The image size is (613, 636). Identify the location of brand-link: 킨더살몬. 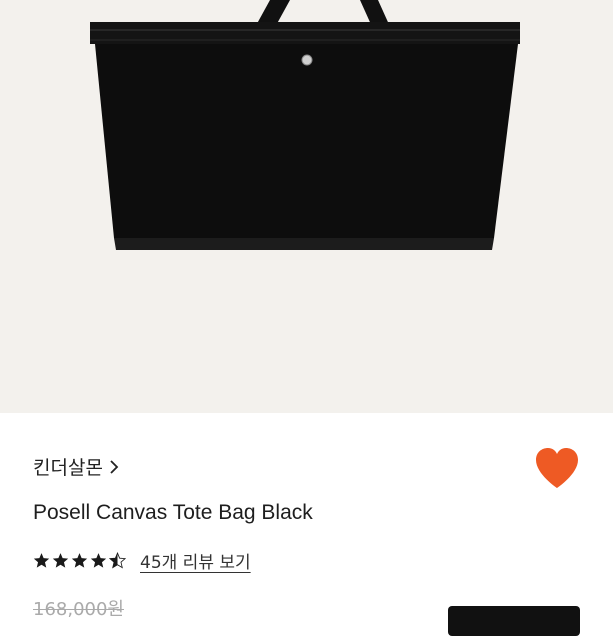
(76, 466).